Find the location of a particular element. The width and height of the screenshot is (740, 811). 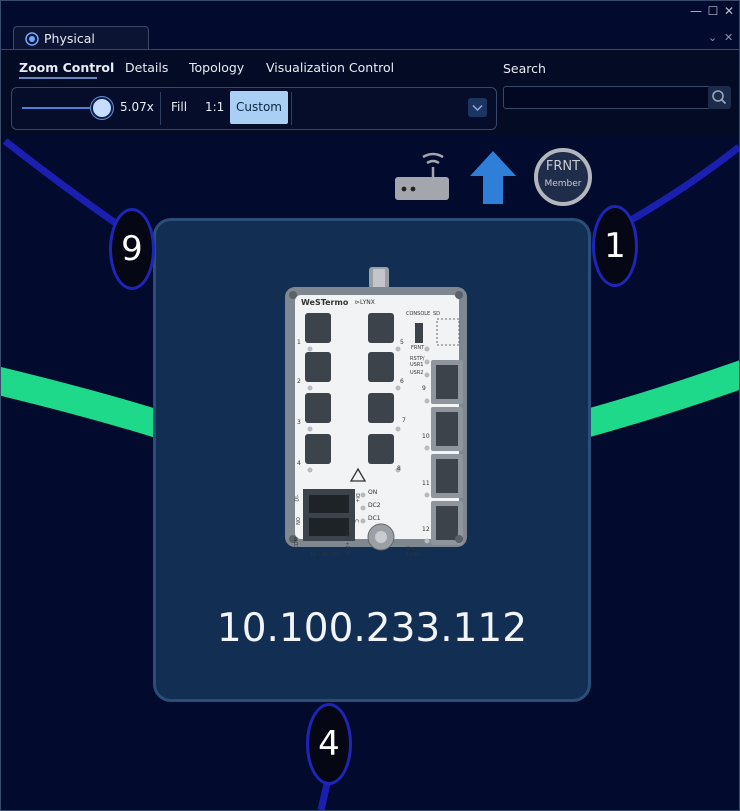

ribbon-expand-button is located at coordinates (477, 107).